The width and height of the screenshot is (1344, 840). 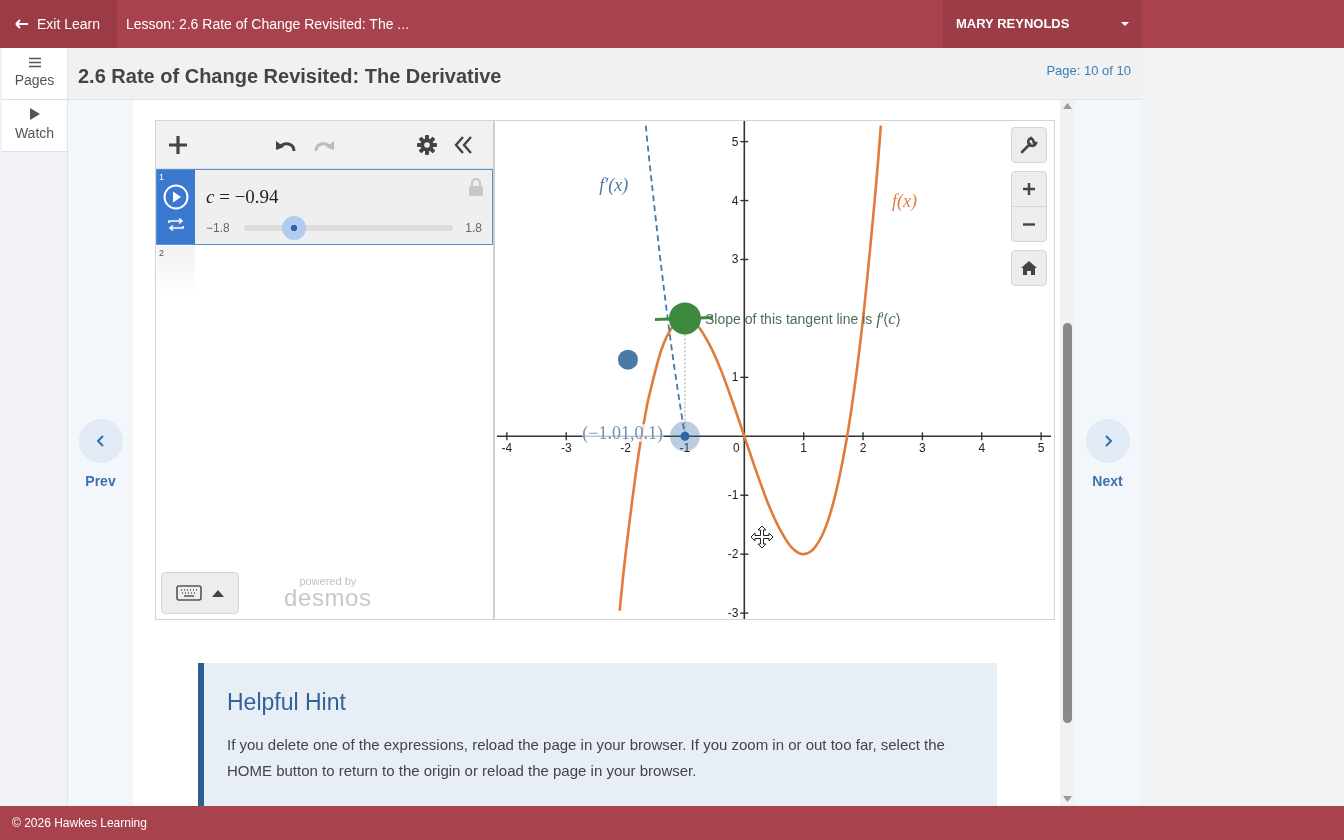 What do you see at coordinates (863, 448) in the screenshot?
I see `tick-label: 2` at bounding box center [863, 448].